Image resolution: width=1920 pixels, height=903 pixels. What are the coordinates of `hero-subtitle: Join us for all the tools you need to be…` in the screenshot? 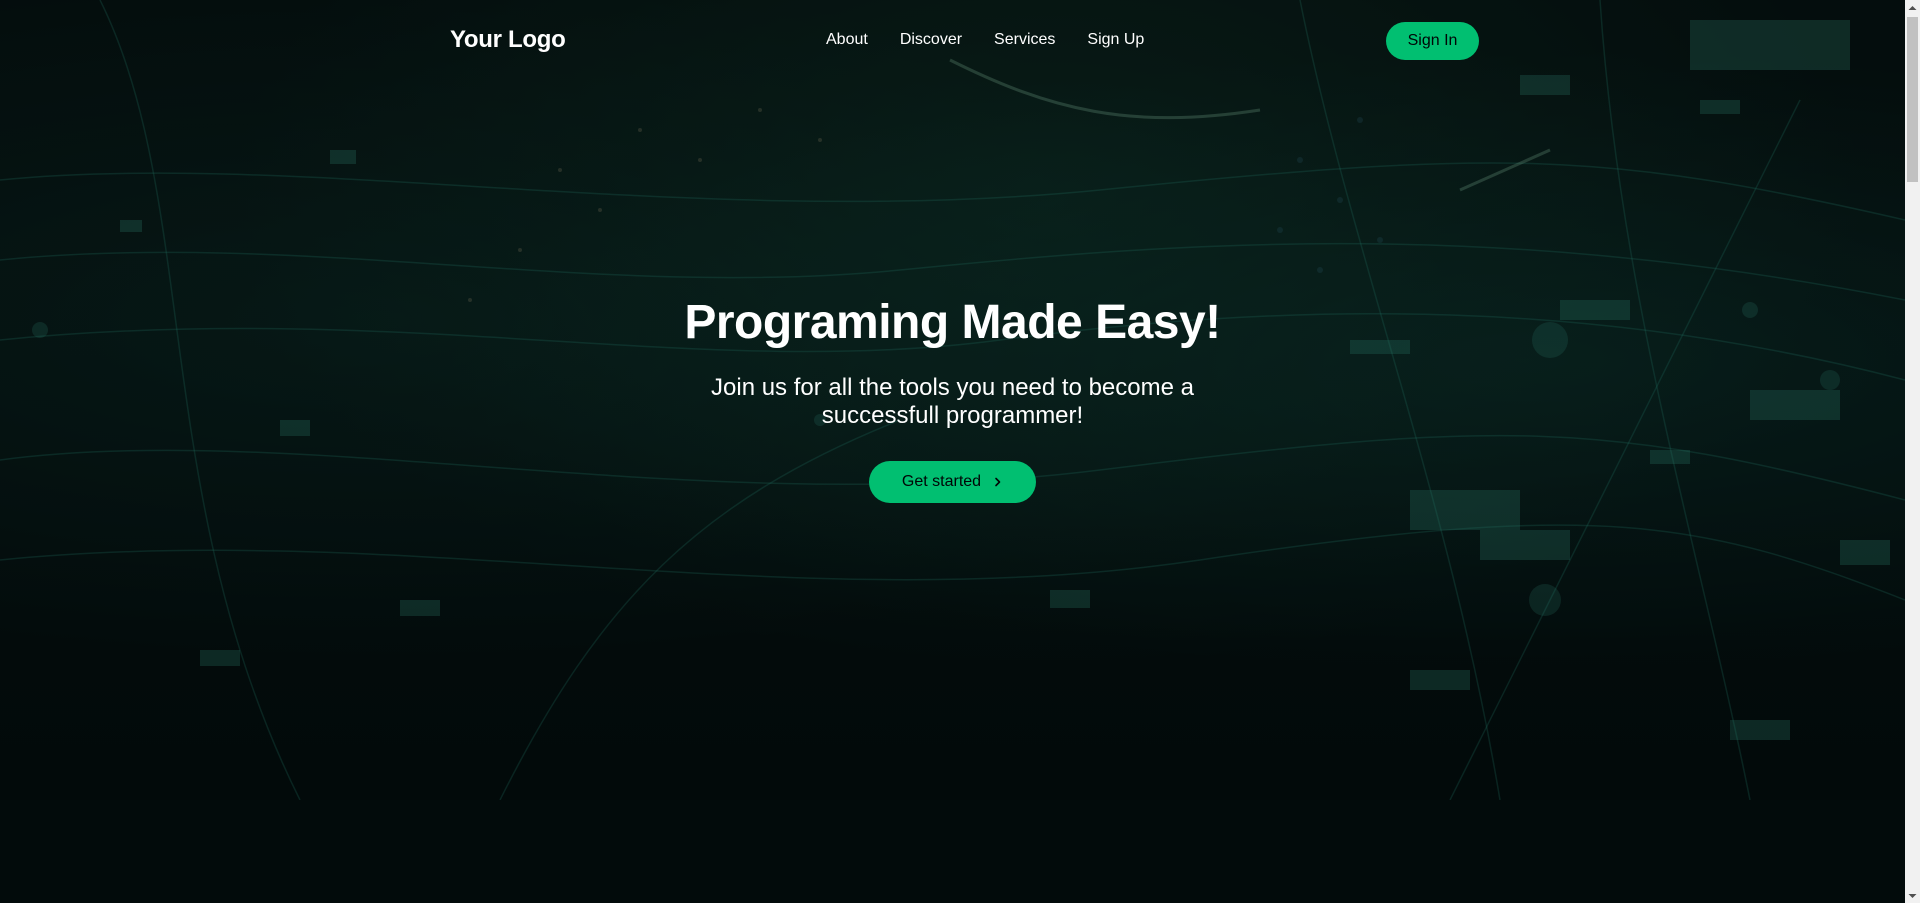 It's located at (952, 401).